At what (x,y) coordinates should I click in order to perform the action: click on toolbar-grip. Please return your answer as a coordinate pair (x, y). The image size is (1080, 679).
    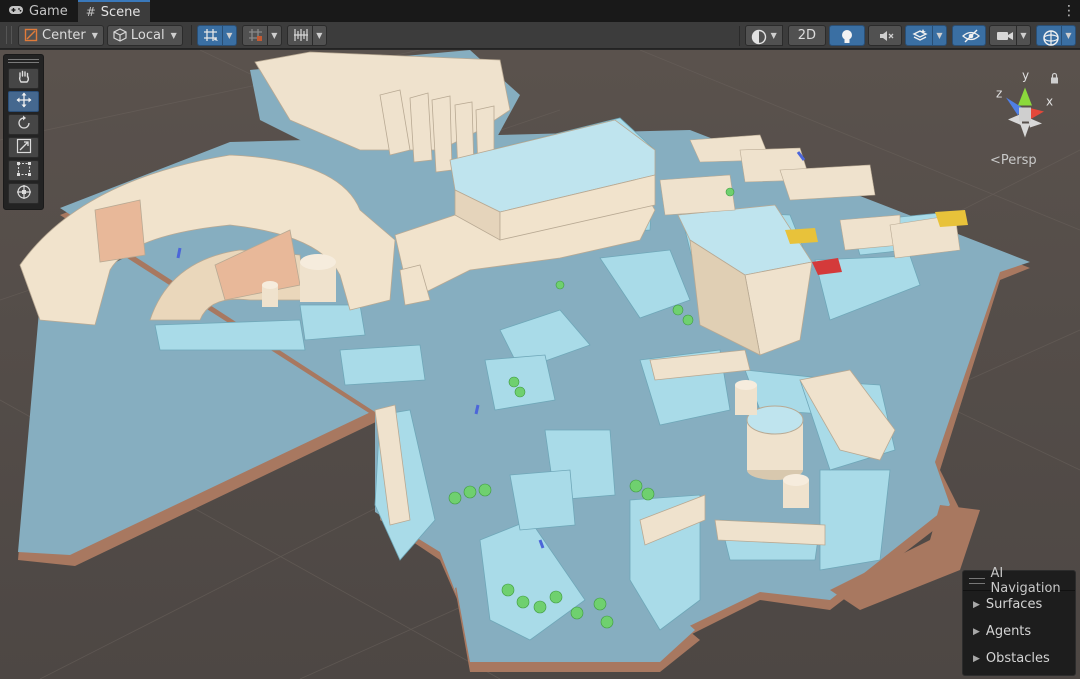
    Looking at the image, I should click on (9, 35).